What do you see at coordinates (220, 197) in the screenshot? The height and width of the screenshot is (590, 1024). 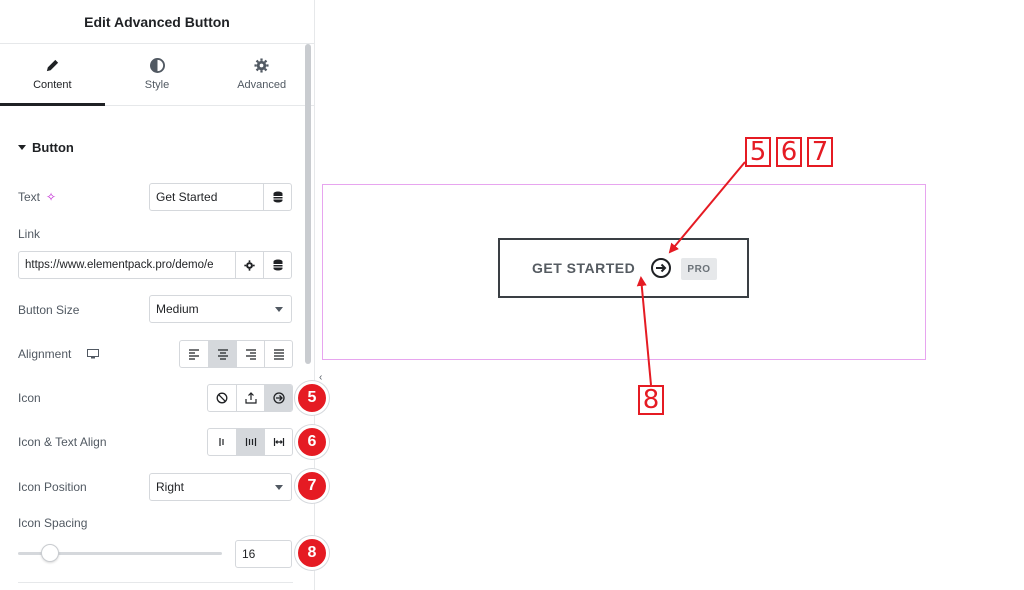 I see `text-input: Get Started` at bounding box center [220, 197].